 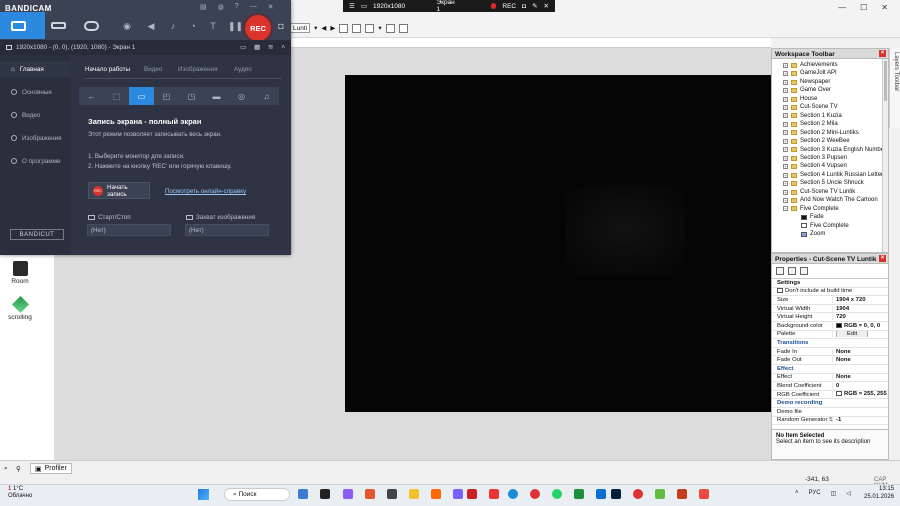 I want to click on property-row: Background color RGB = 0, 0, 0, so click(x=830, y=326).